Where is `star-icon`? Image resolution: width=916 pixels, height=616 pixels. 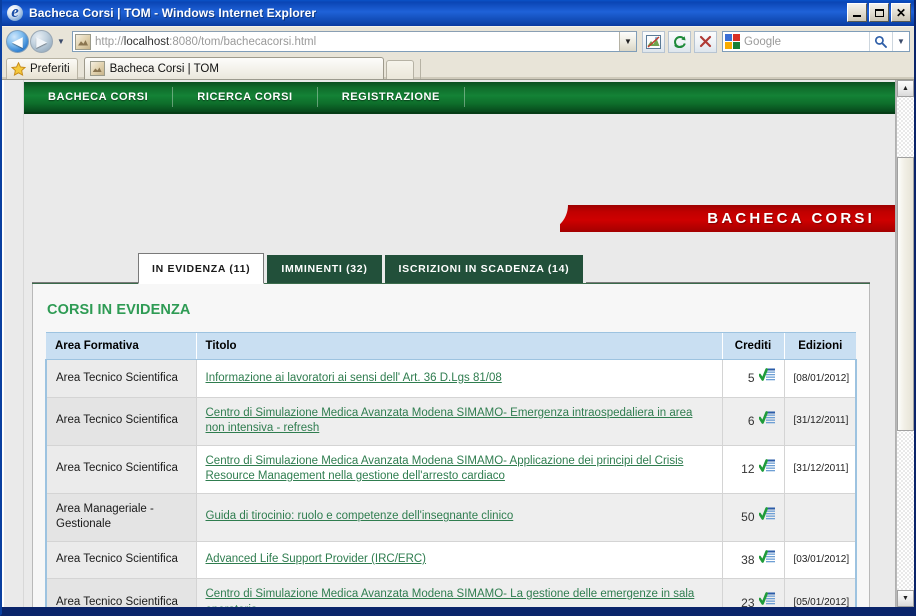
star-icon is located at coordinates (18, 69).